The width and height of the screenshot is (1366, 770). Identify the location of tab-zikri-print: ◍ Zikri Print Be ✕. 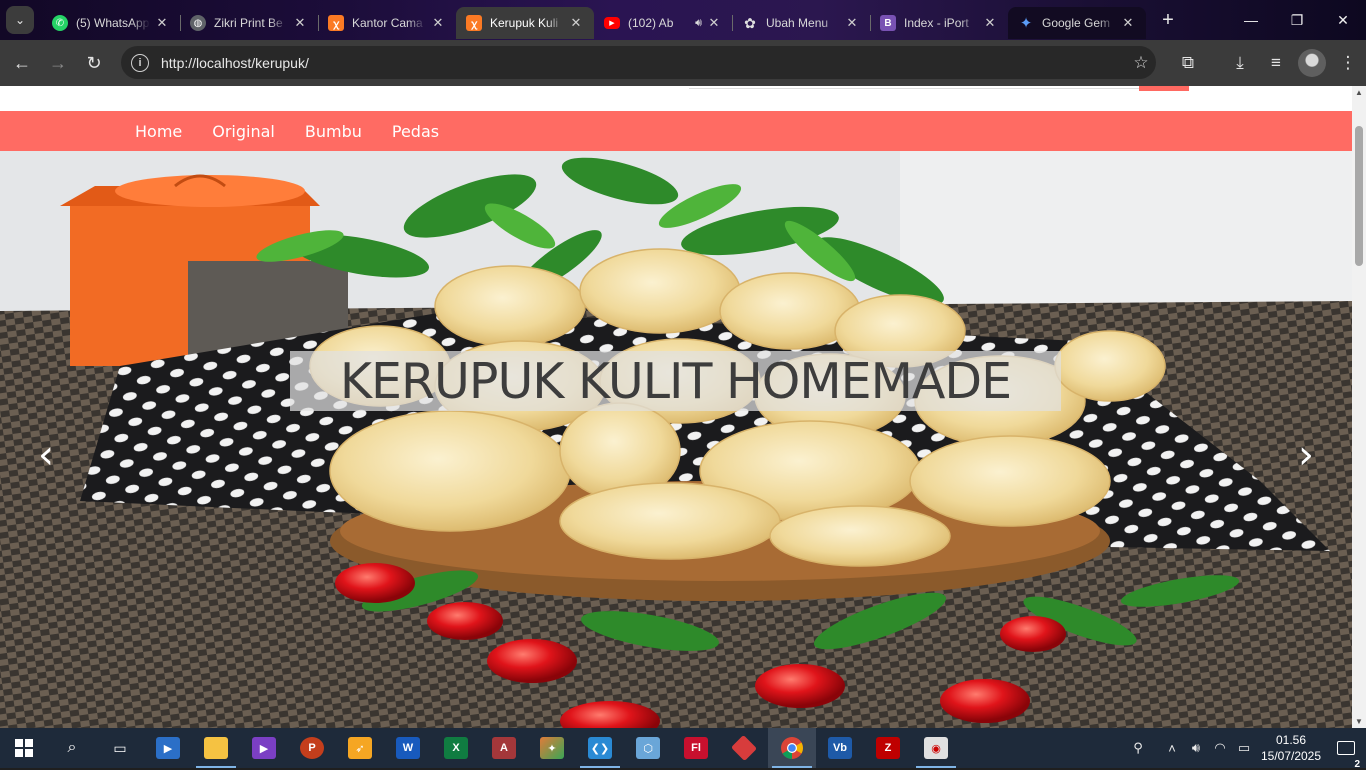
(249, 23).